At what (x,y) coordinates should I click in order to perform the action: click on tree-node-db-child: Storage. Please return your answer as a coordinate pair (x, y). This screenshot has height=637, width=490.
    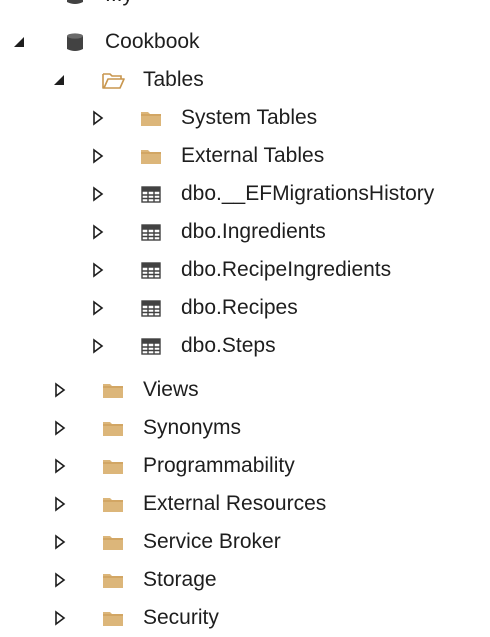
    Looking at the image, I should click on (245, 580).